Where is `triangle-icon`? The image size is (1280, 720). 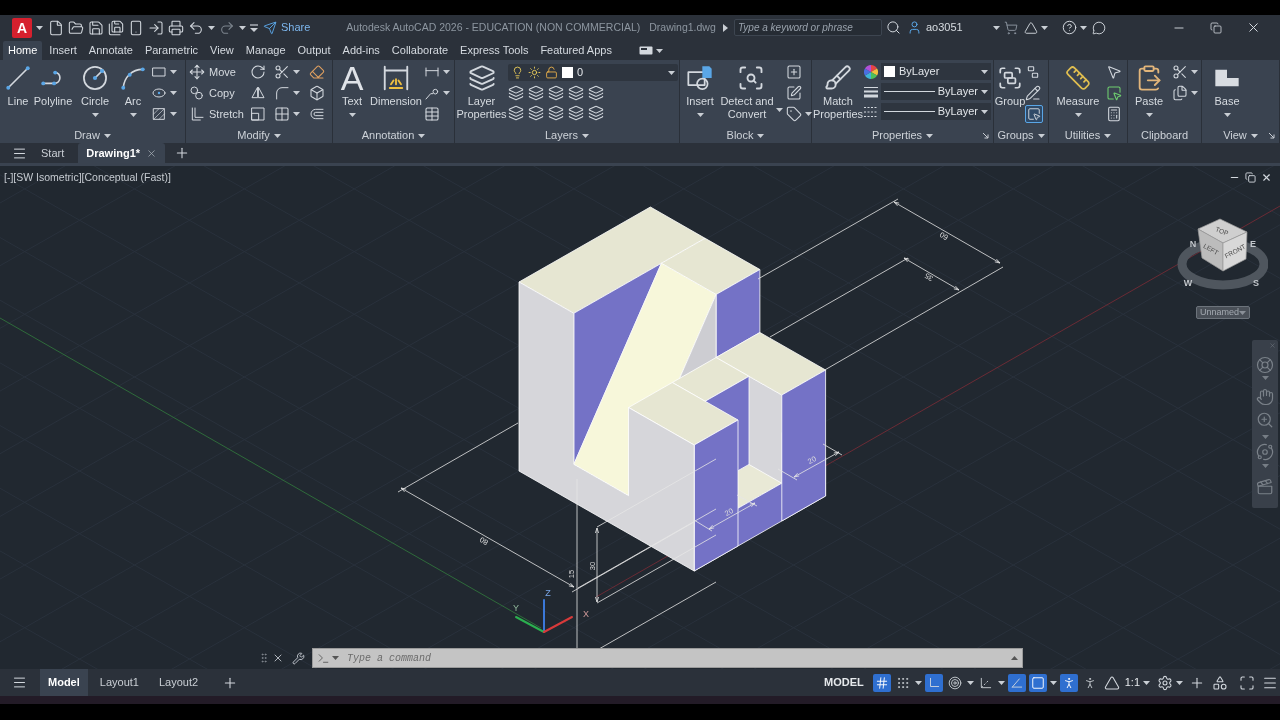 triangle-icon is located at coordinates (1030, 27).